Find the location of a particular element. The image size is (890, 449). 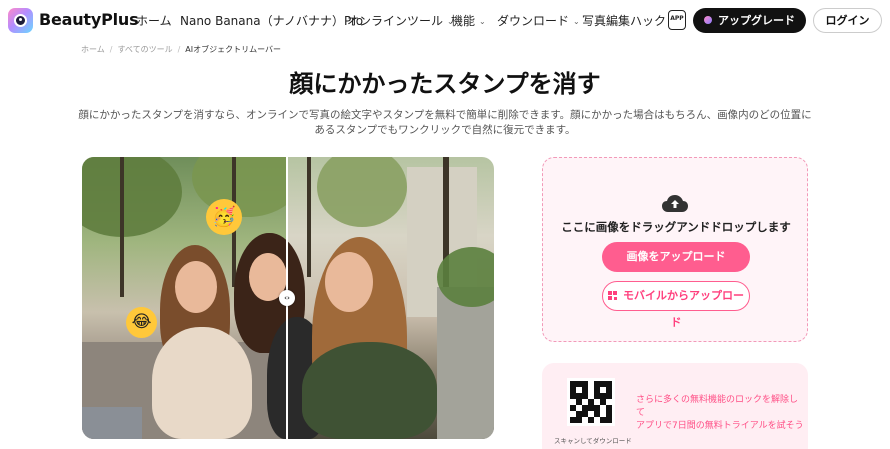

nav-online-tools-label: オンラインツール is located at coordinates (395, 21).